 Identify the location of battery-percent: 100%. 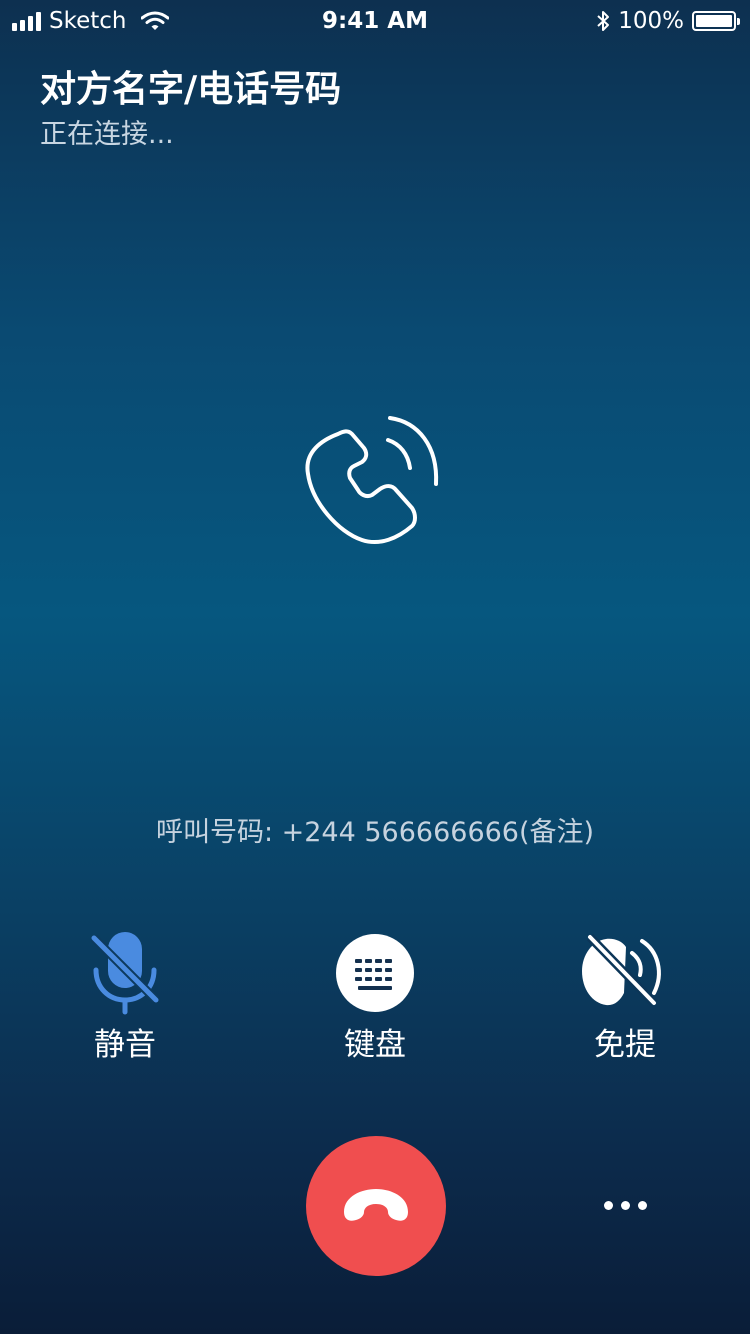
(651, 21).